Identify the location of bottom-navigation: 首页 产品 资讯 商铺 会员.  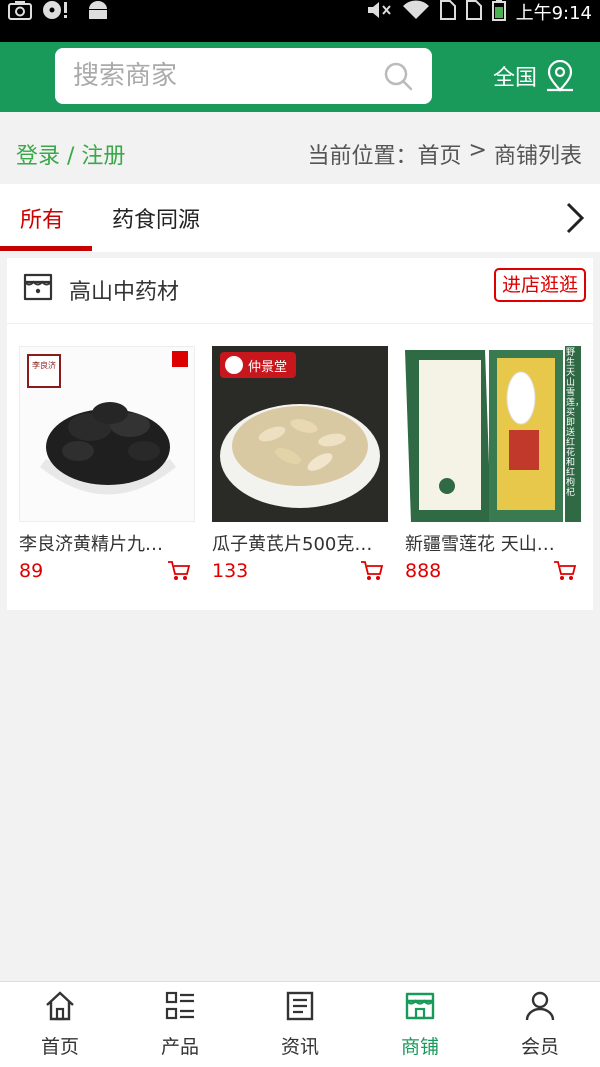
(300, 1024).